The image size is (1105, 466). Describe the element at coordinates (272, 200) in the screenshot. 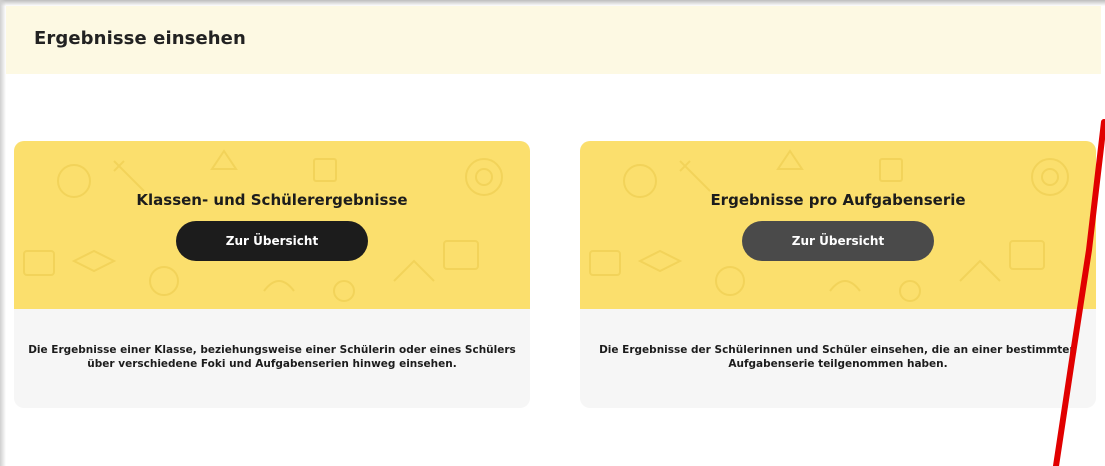

I see `card-title: Klassen- und Schülerergebnisse` at that location.